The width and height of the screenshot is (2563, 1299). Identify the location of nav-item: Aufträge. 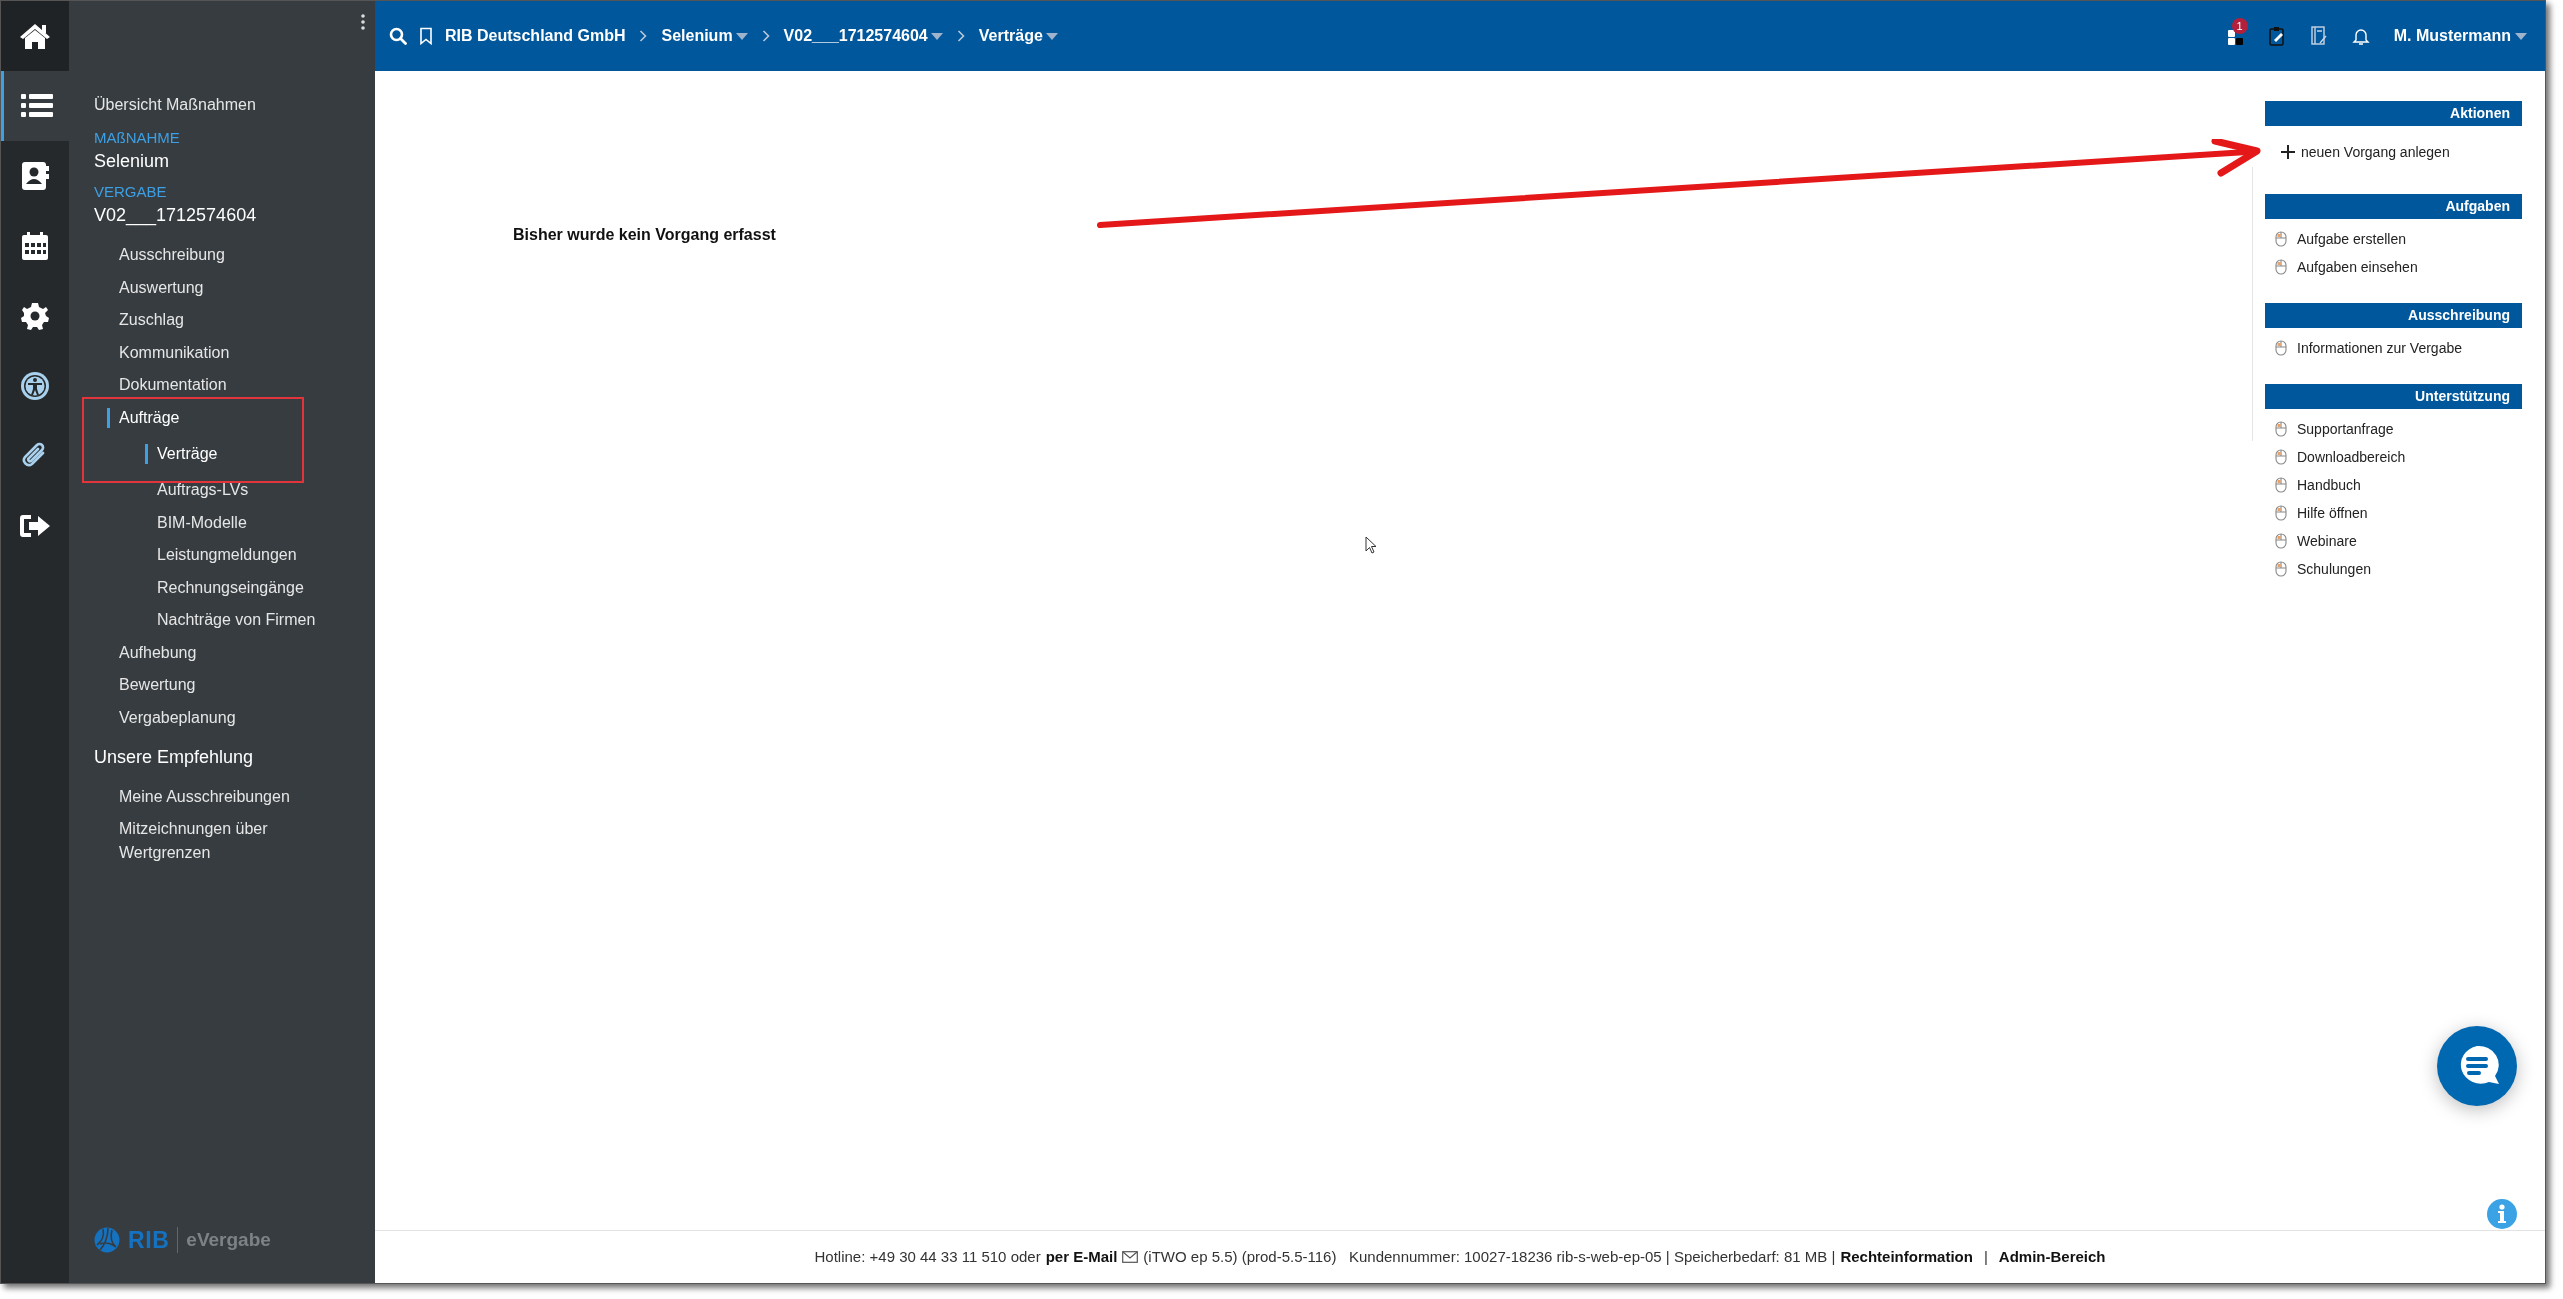
(149, 417).